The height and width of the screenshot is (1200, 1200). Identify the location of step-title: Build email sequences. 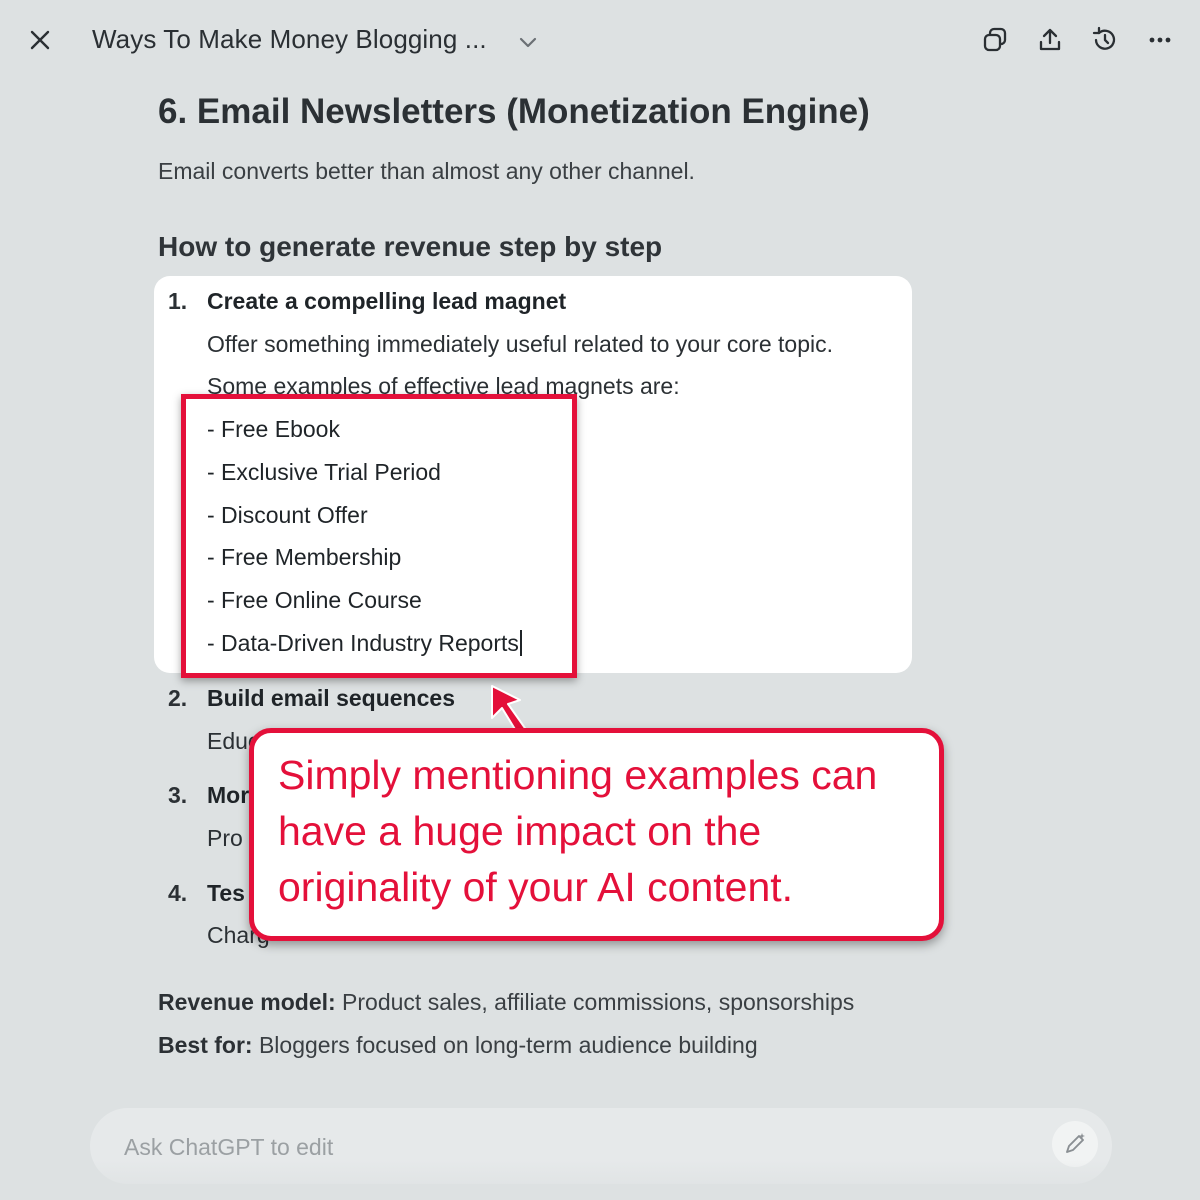
(331, 698).